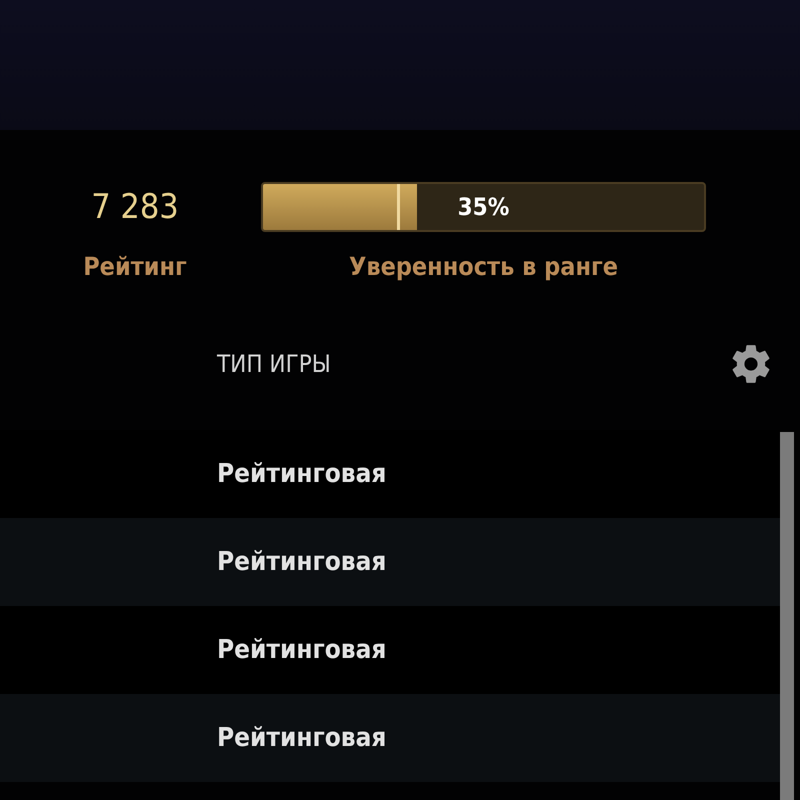 Image resolution: width=800 pixels, height=800 pixels. Describe the element at coordinates (484, 207) in the screenshot. I see `confidence-percent: 35%` at that location.